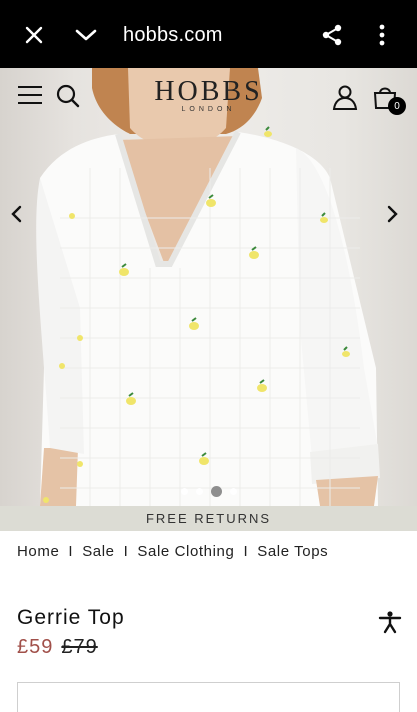 This screenshot has width=417, height=712. Describe the element at coordinates (71, 617) in the screenshot. I see `product-title: Gerrie Top` at that location.